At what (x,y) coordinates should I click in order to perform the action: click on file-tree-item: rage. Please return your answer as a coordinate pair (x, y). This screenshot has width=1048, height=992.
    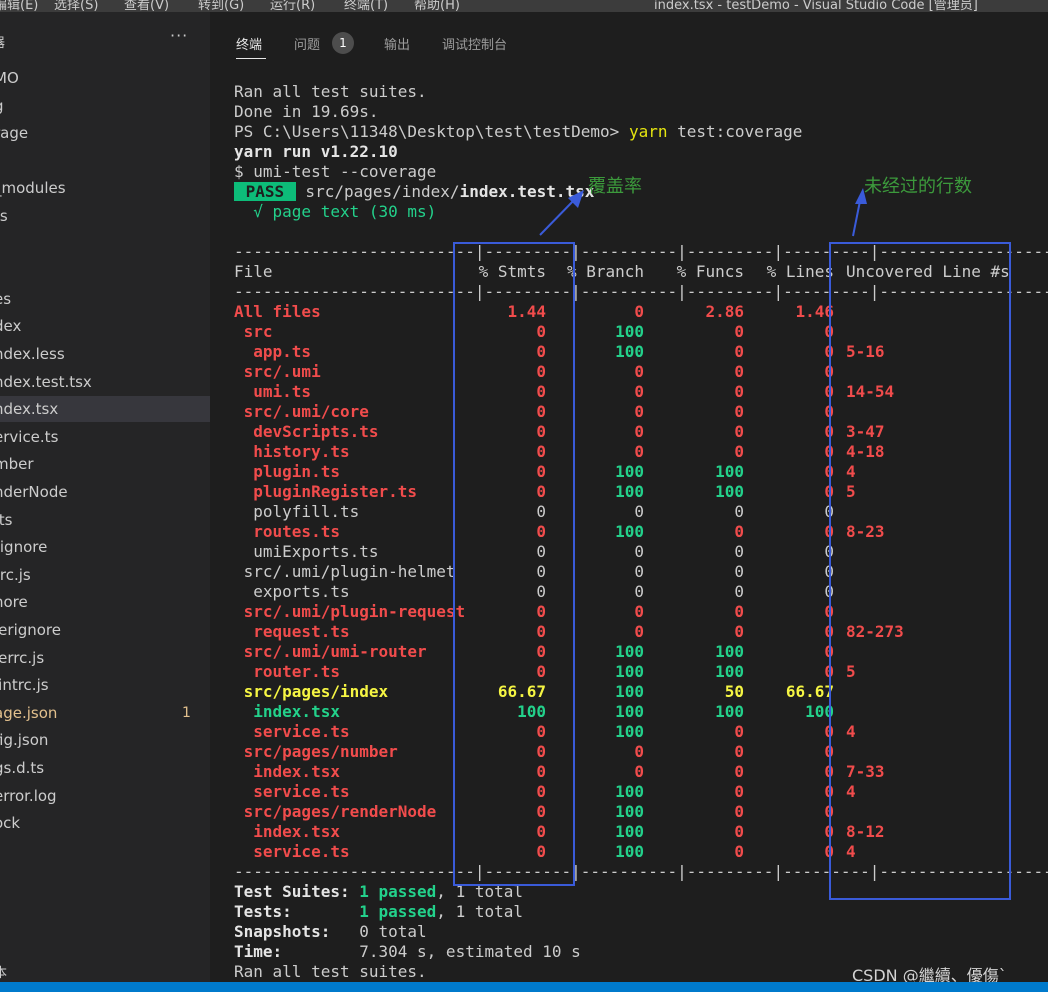
    Looking at the image, I should click on (105, 133).